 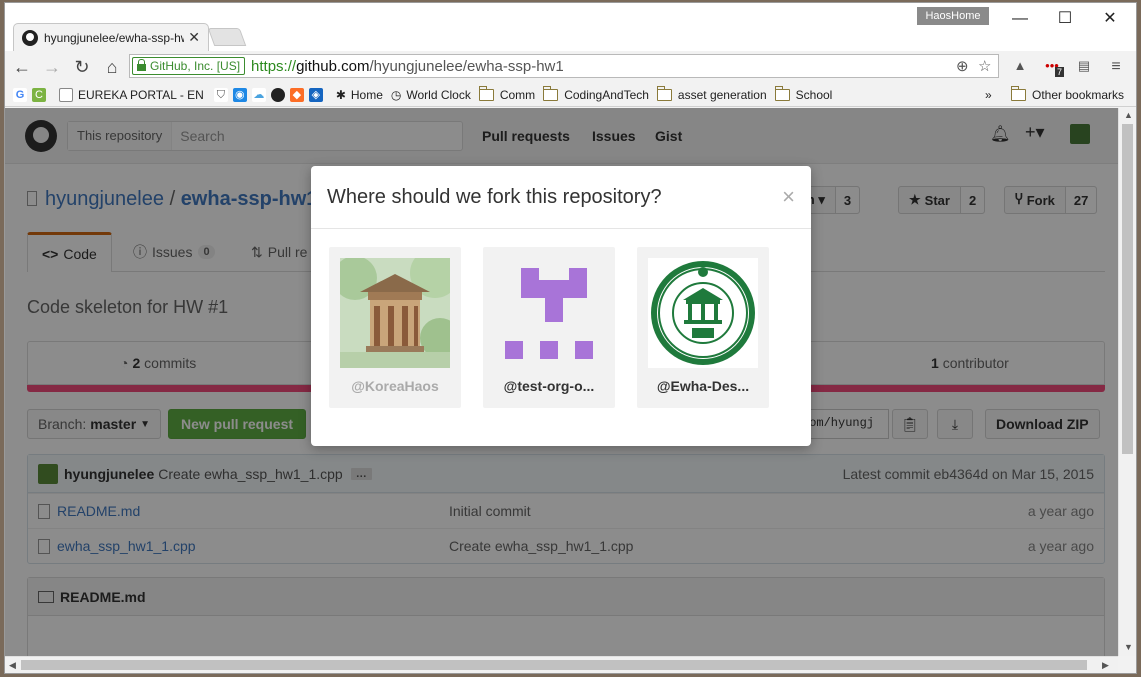 I want to click on ewha-seal-avatar, so click(x=703, y=313).